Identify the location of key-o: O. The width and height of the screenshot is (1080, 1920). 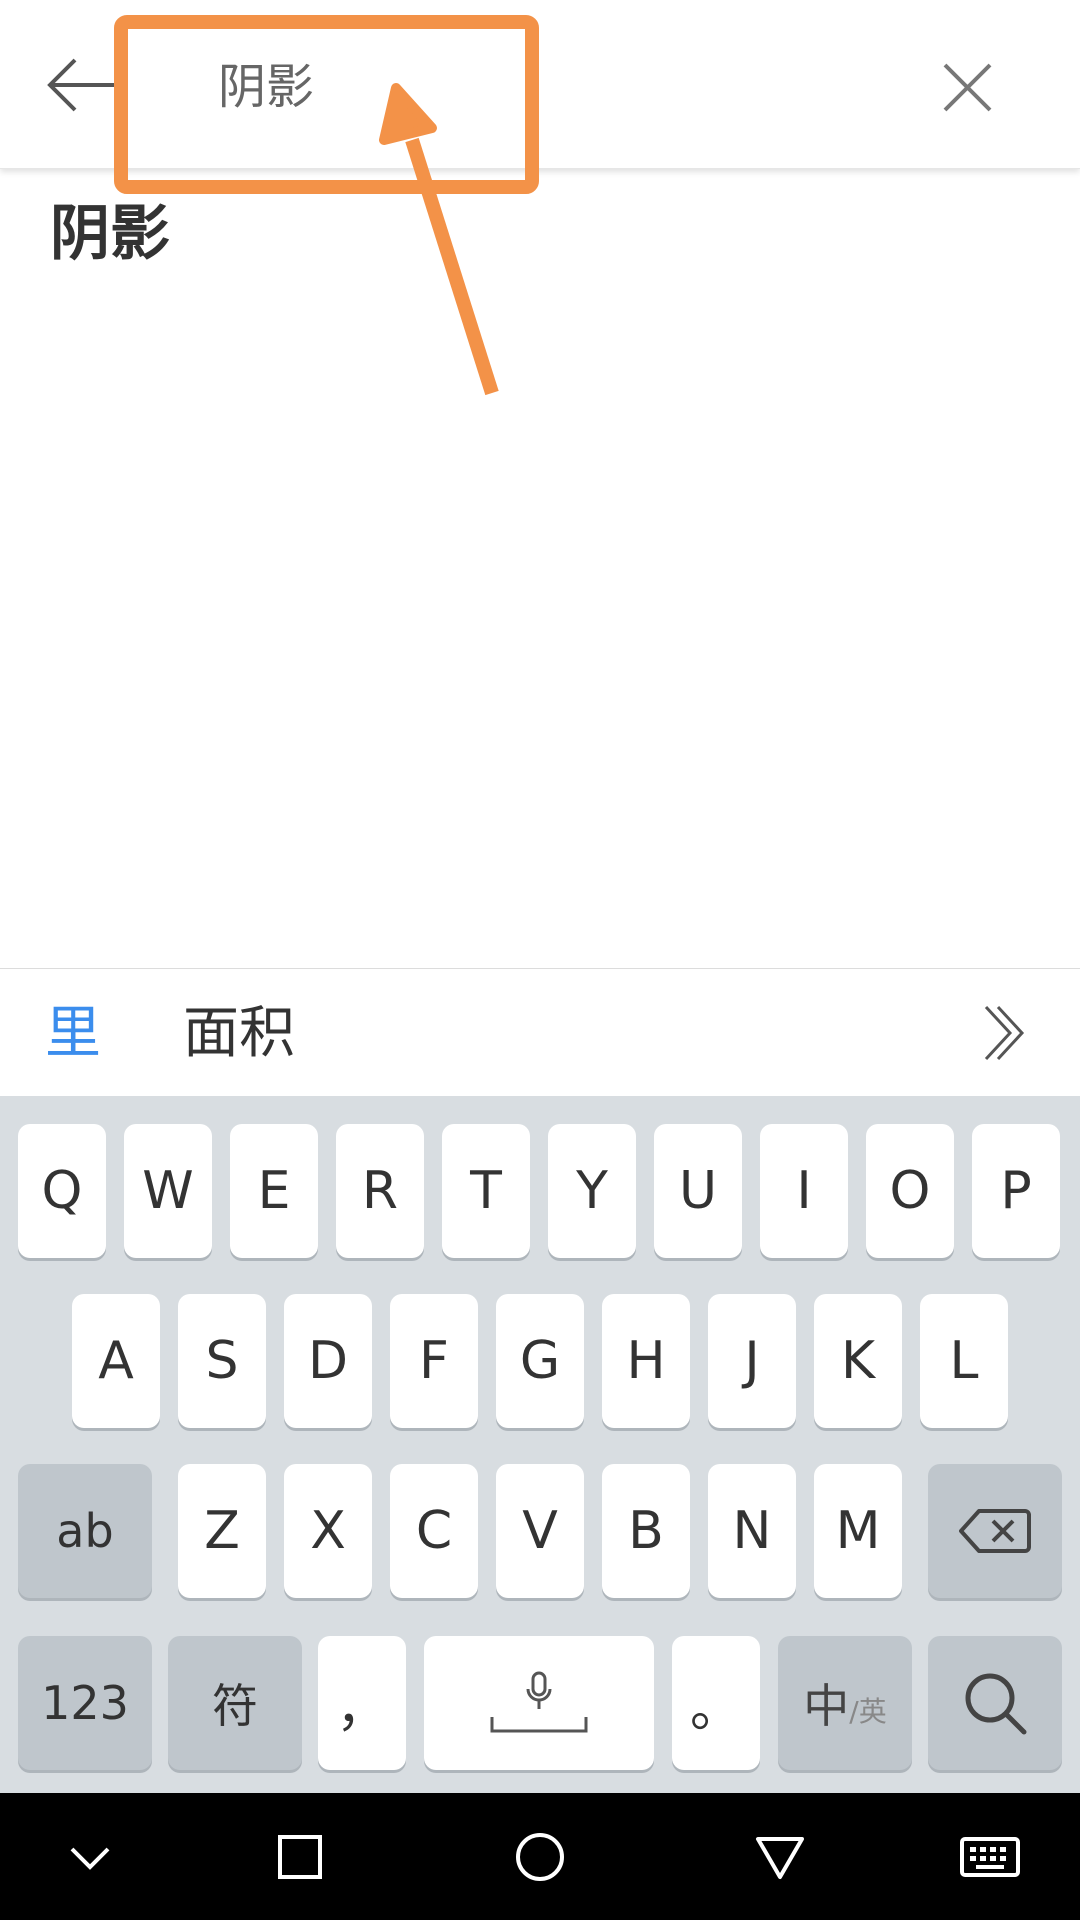
(910, 1191).